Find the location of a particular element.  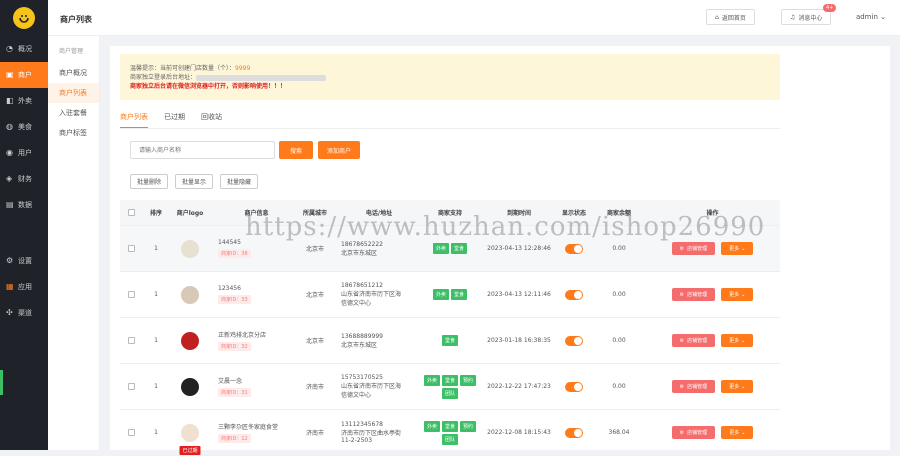

row-info: 123456 商家ID：33 is located at coordinates (252, 294).